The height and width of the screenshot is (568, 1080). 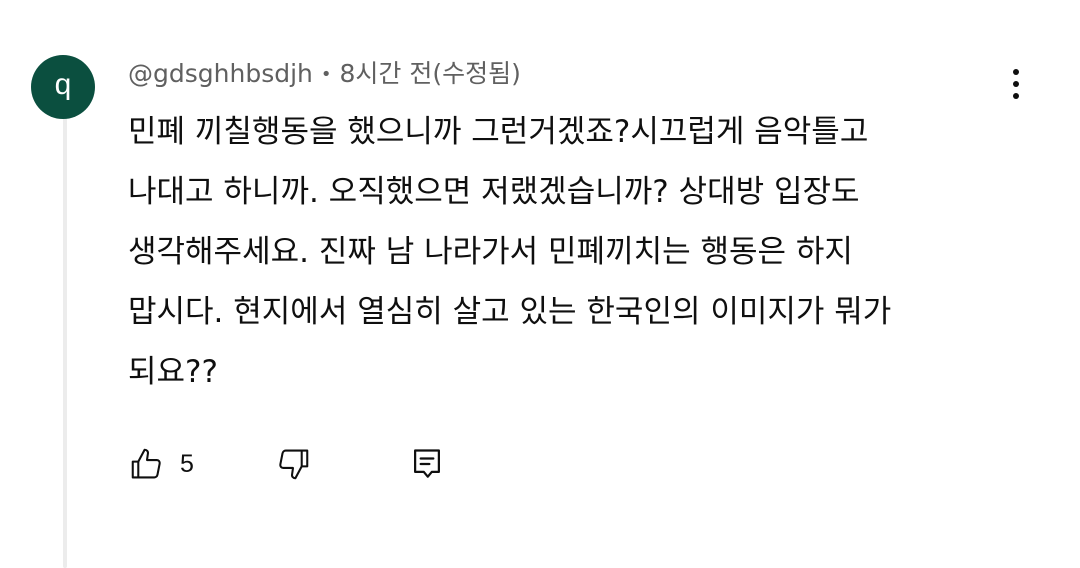 What do you see at coordinates (146, 463) in the screenshot?
I see `thumbs-up-icon` at bounding box center [146, 463].